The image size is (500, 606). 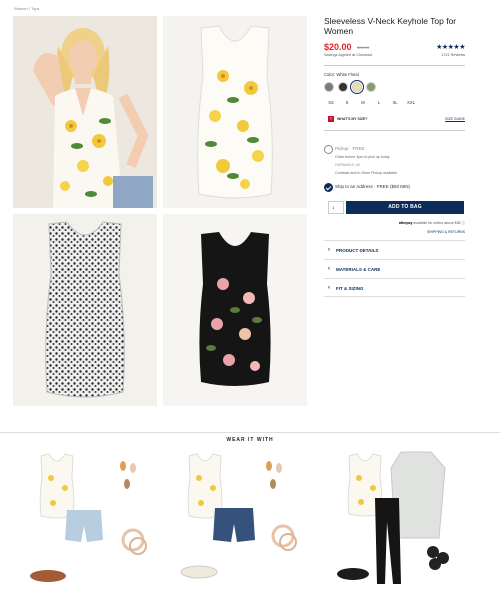 I want to click on color-value: White Floral, so click(x=347, y=74).